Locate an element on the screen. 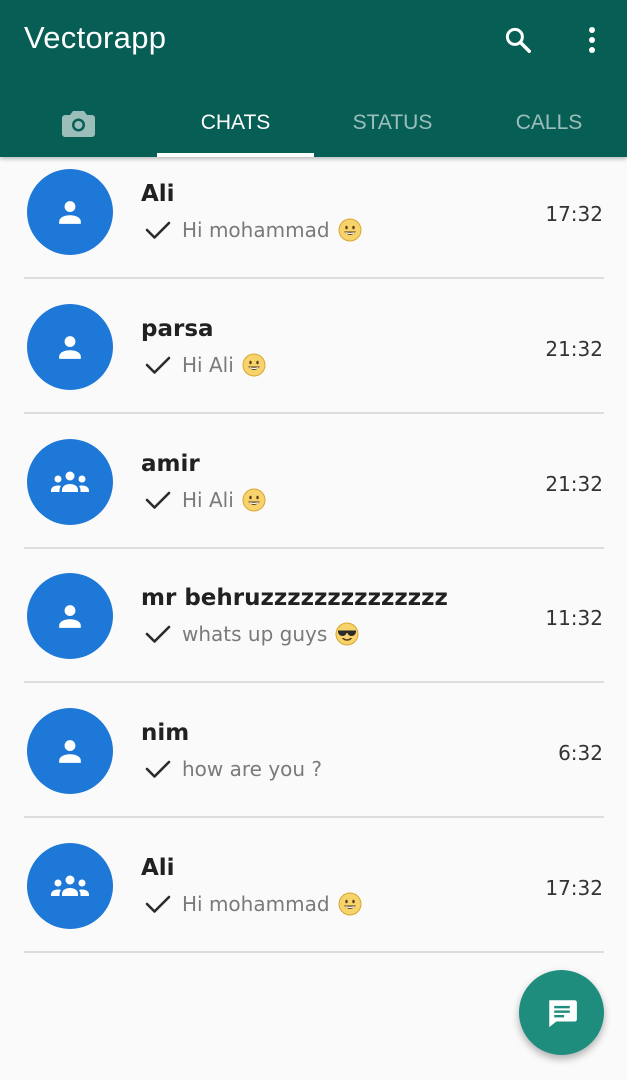  chat-name: parsa is located at coordinates (177, 329).